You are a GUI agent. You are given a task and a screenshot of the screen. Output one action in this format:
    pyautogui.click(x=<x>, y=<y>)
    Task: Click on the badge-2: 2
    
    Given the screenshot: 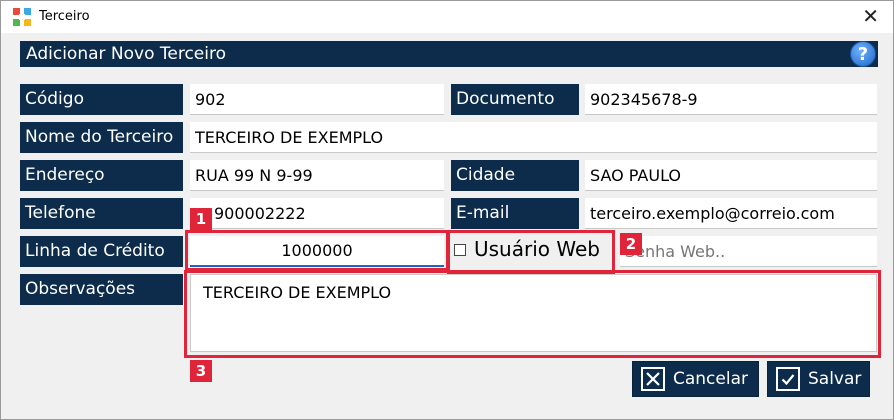 What is the action you would take?
    pyautogui.click(x=631, y=244)
    